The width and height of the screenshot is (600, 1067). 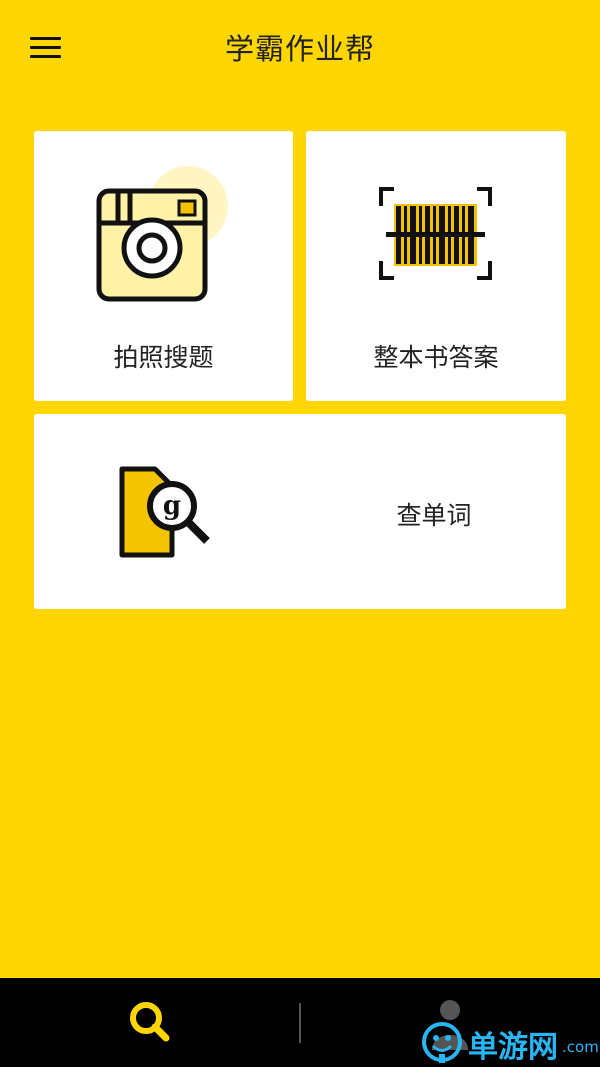 I want to click on dictionary-search-icon: g, so click(x=164, y=512).